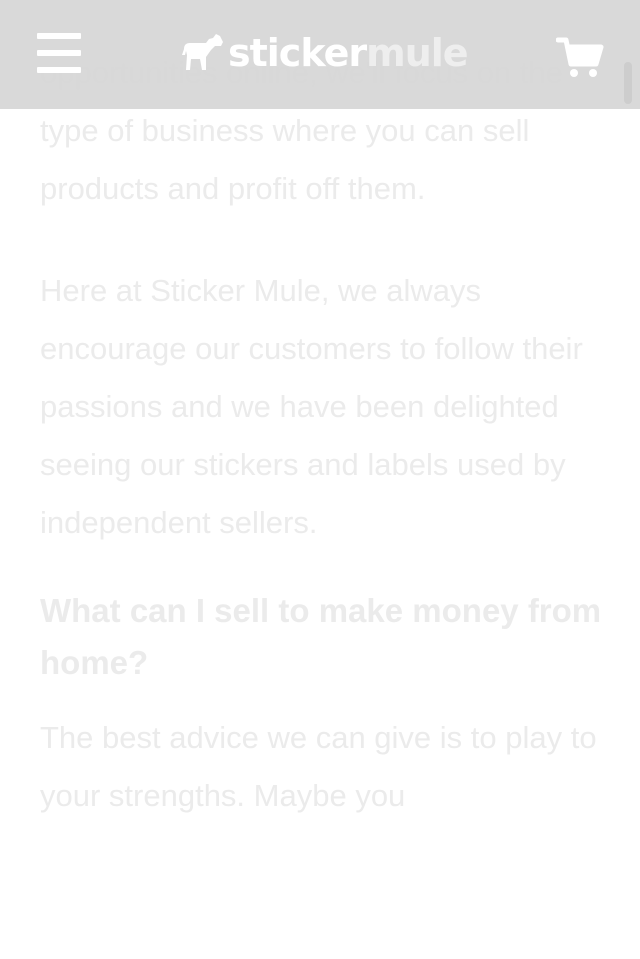 This screenshot has height=959, width=640. I want to click on top-navigation-bar: stickermule, so click(320, 54).